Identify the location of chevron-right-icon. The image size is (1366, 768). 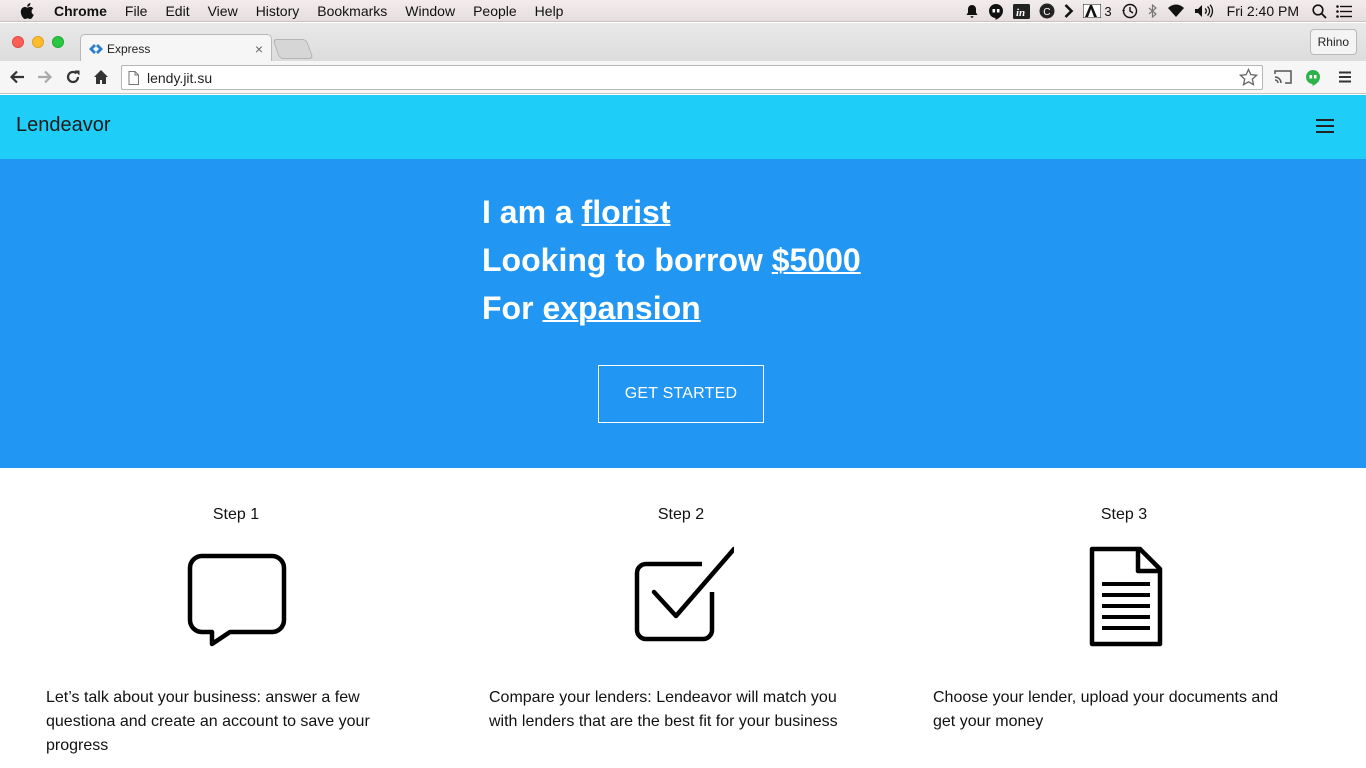
(1069, 11).